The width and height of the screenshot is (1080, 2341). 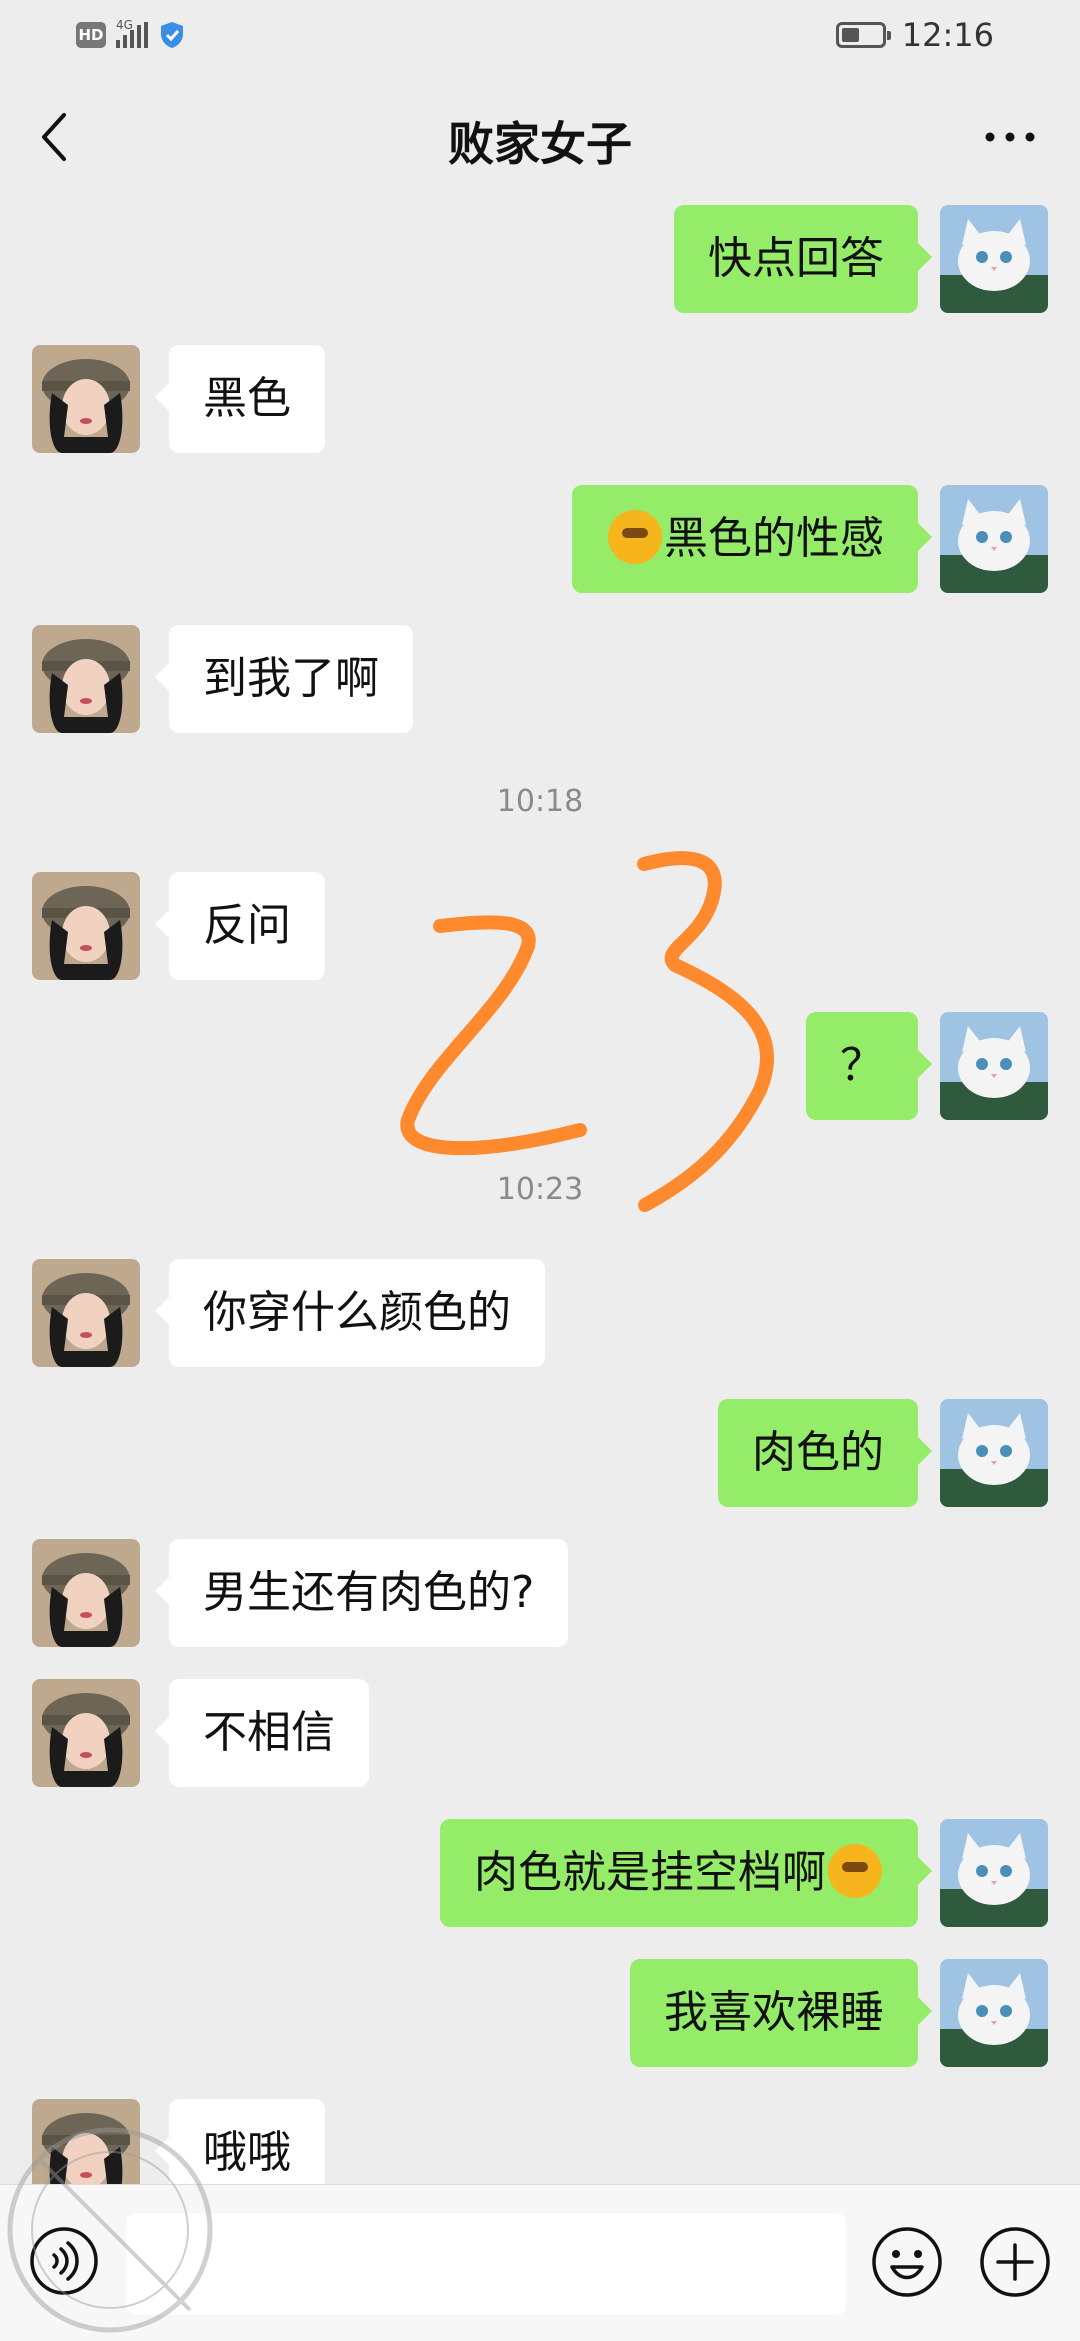 What do you see at coordinates (907, 2262) in the screenshot?
I see `smiley-icon` at bounding box center [907, 2262].